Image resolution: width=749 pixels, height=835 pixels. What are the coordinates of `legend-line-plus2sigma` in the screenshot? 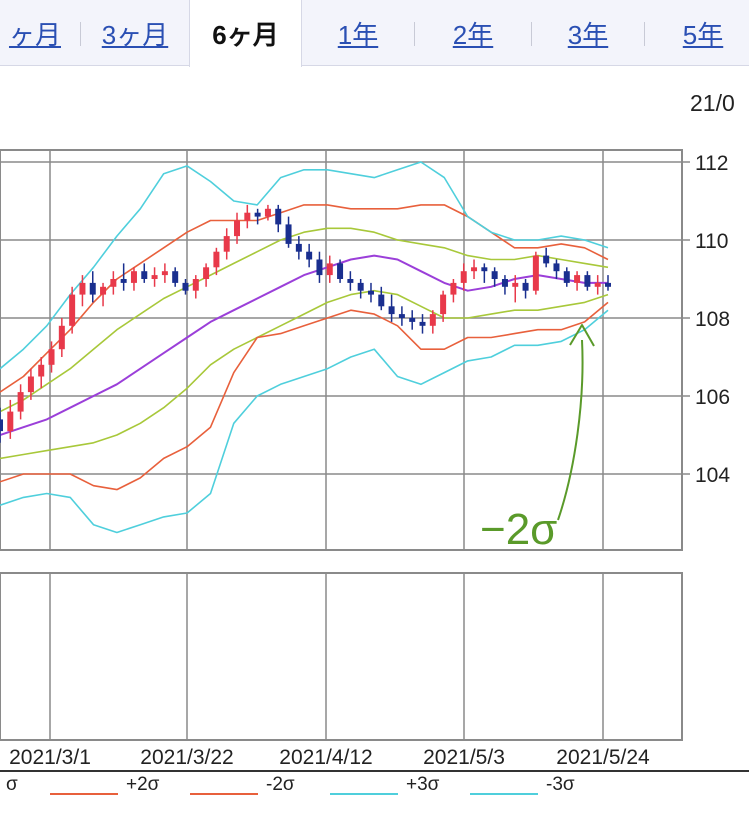 It's located at (84, 794).